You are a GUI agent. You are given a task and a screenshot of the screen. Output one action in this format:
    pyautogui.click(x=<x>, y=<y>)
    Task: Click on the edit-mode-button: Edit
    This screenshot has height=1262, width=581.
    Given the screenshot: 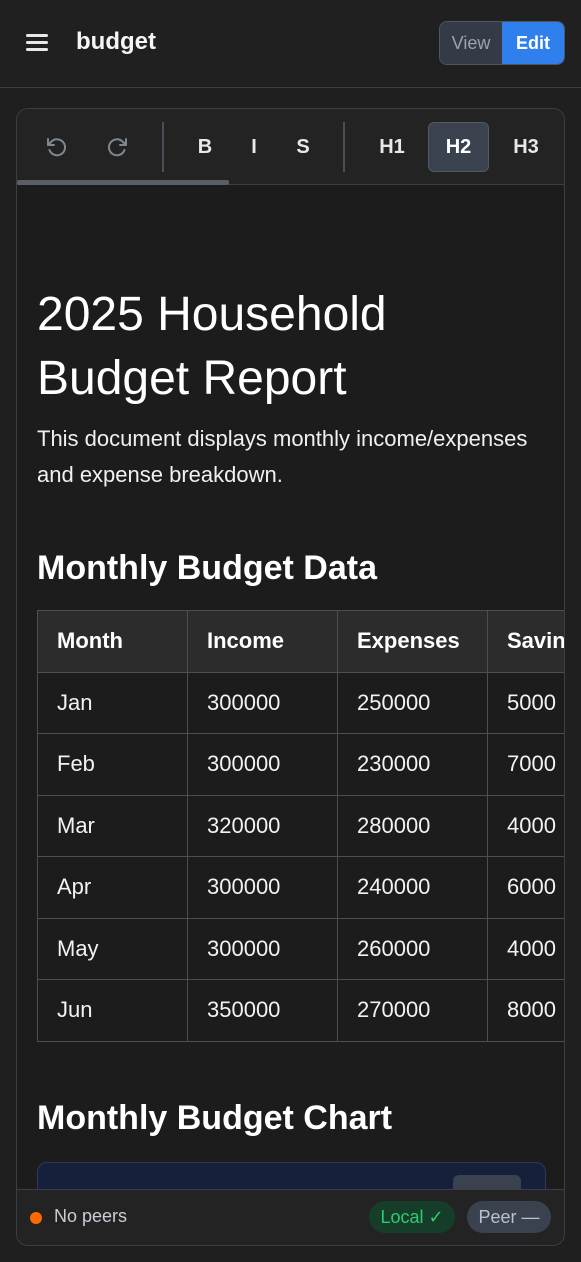 What is the action you would take?
    pyautogui.click(x=533, y=43)
    